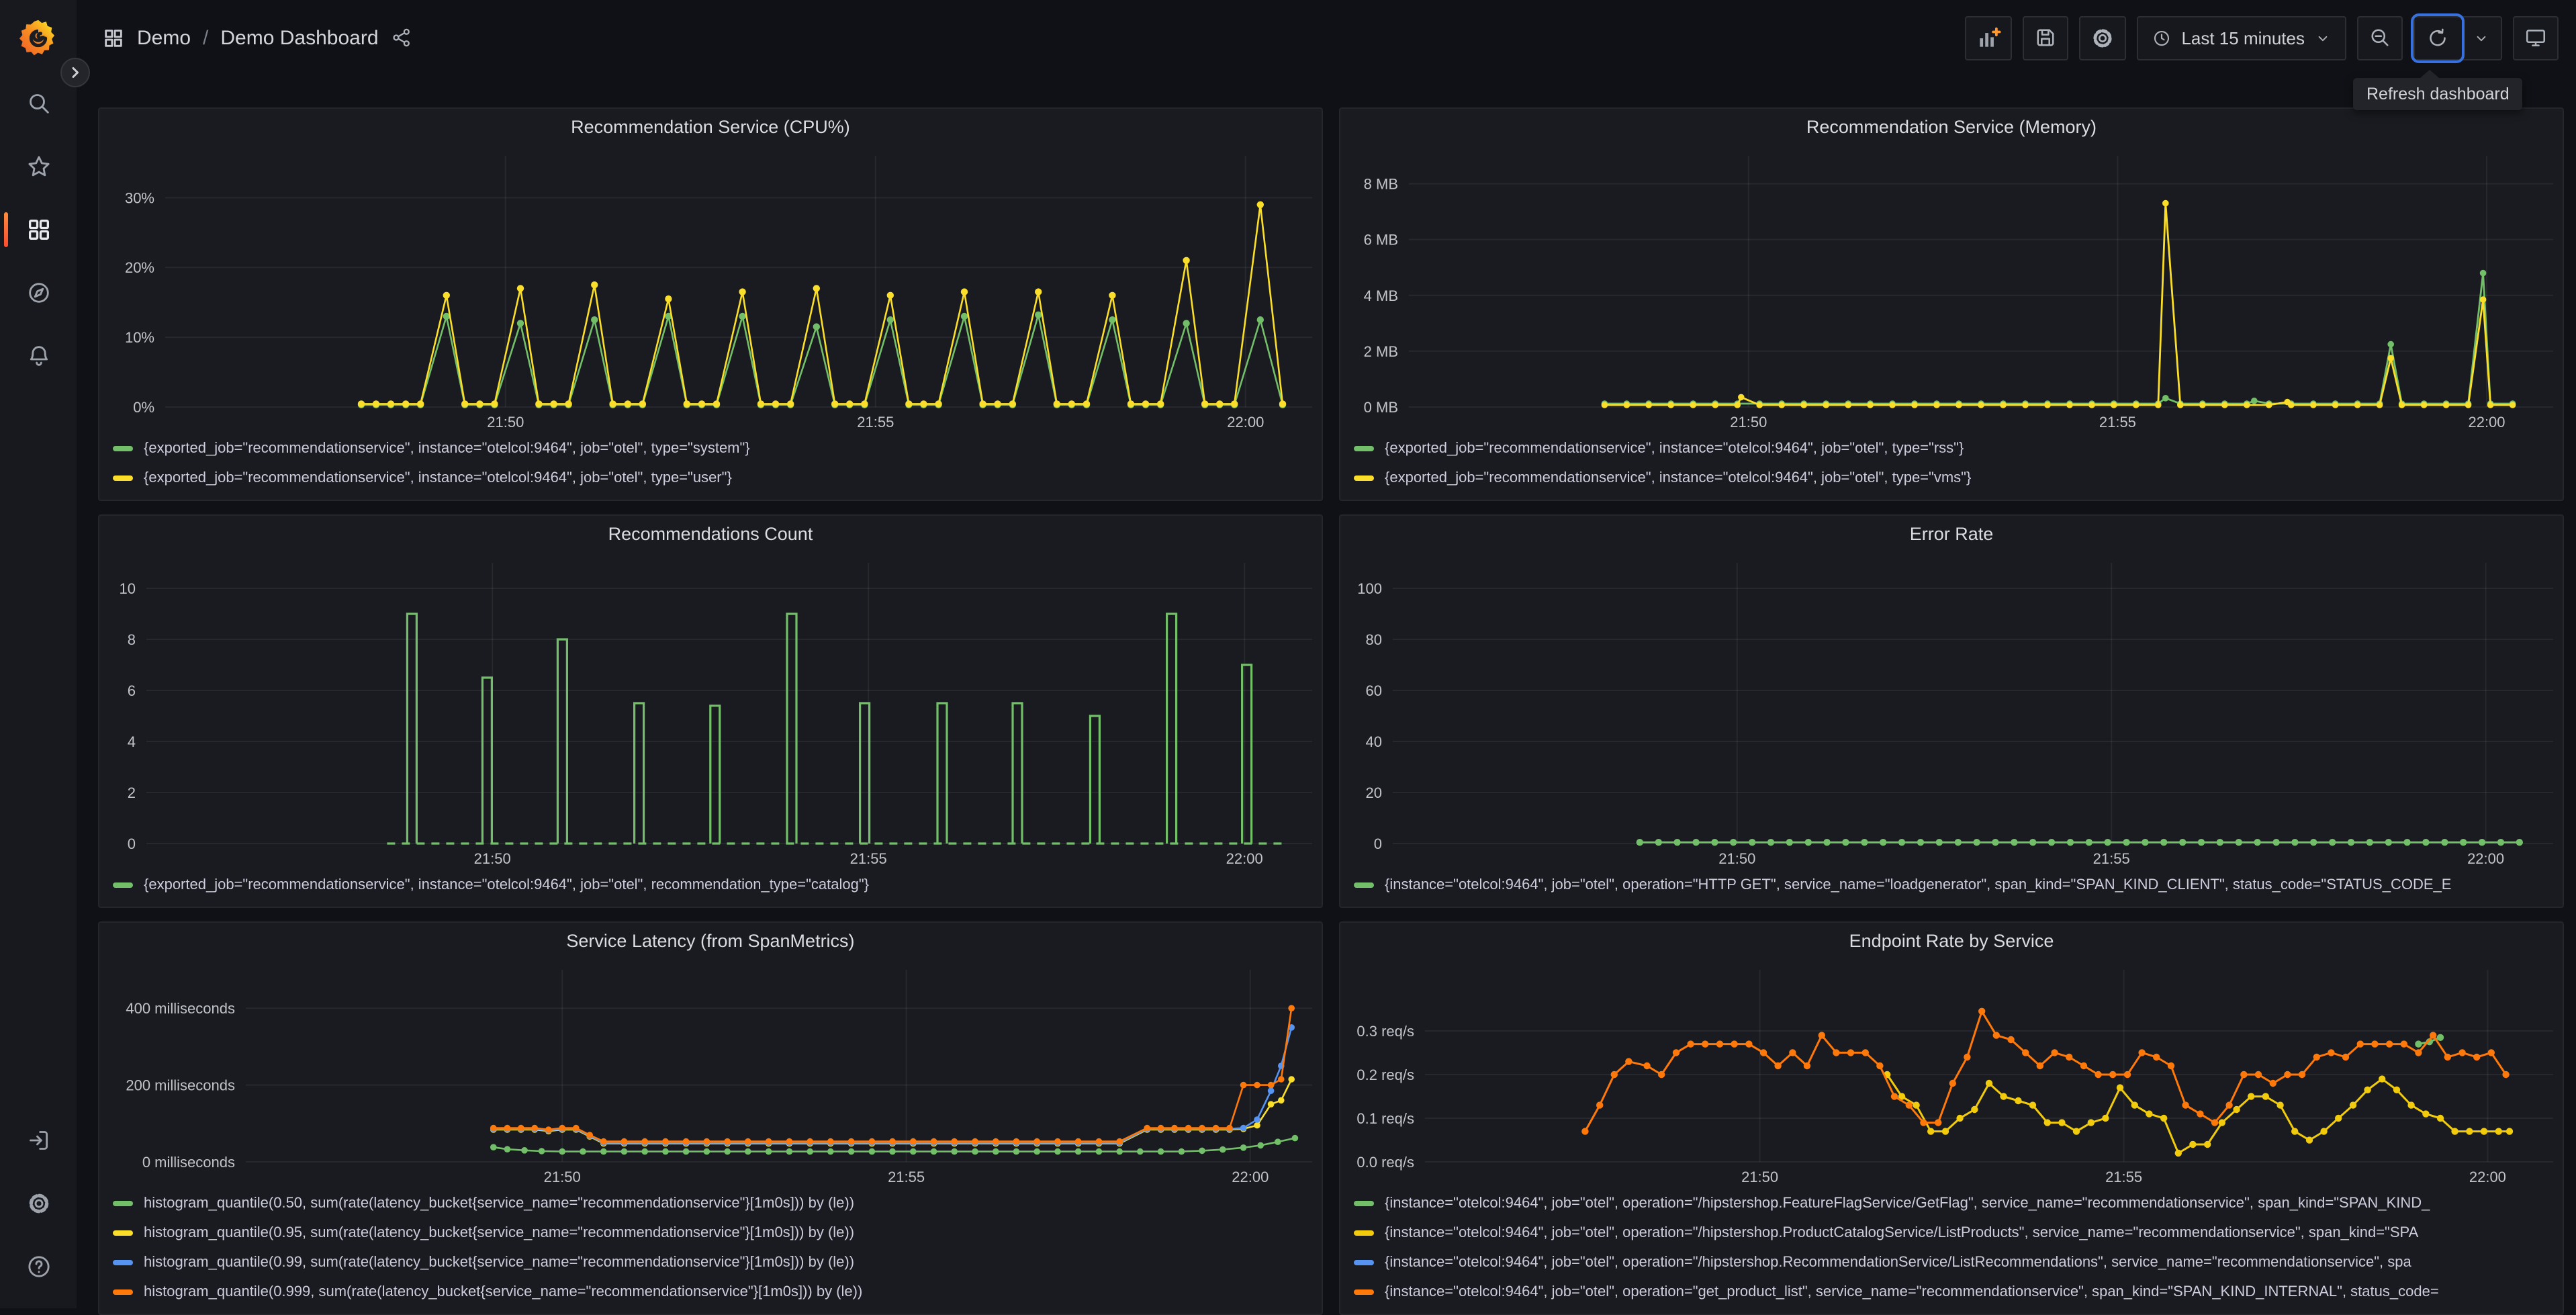  Describe the element at coordinates (143, 407) in the screenshot. I see `svg-text: 0%` at that location.